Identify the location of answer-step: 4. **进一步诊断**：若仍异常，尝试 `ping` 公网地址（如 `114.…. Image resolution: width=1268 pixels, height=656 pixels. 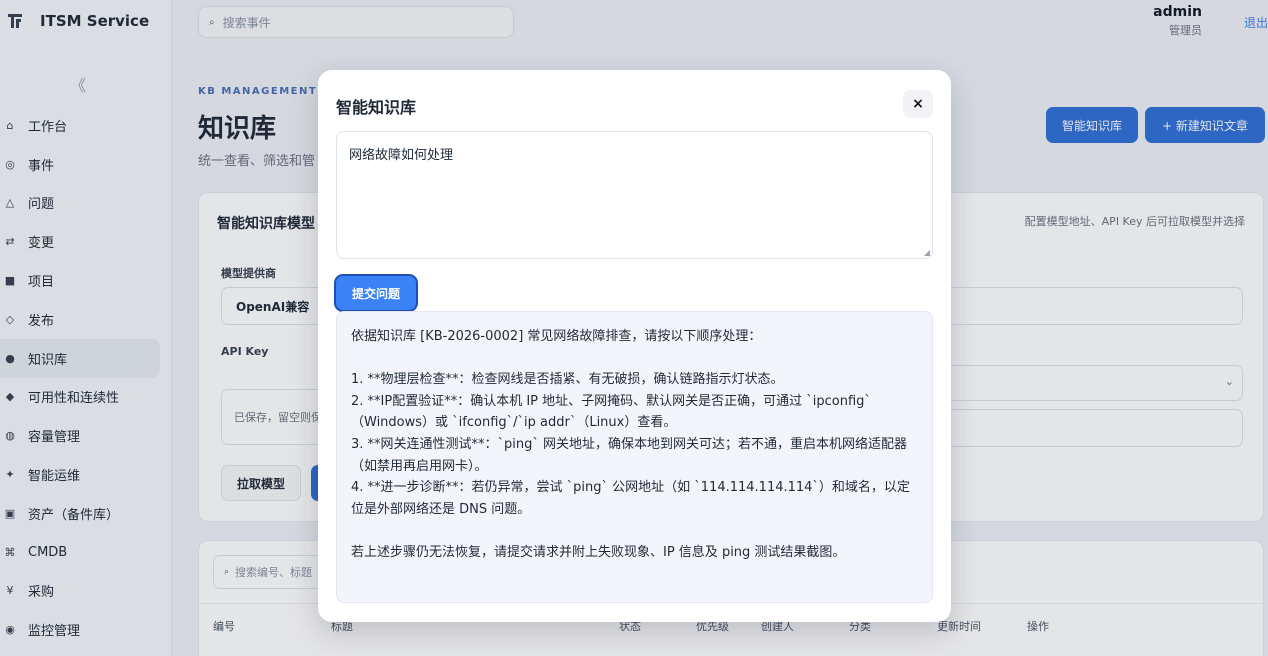
(630, 498).